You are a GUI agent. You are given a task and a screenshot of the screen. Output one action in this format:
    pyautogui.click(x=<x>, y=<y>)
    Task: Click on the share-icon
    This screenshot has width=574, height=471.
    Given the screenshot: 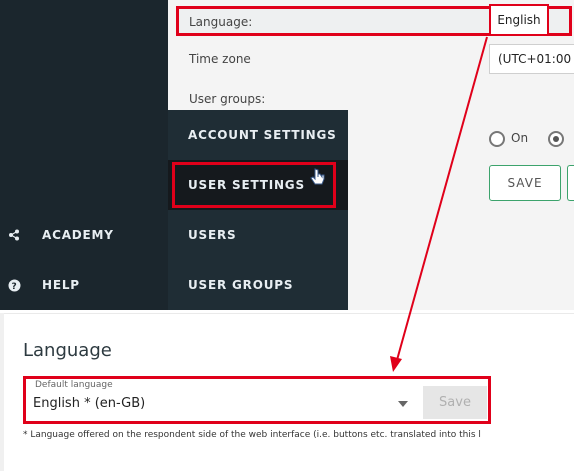 What is the action you would take?
    pyautogui.click(x=14, y=235)
    